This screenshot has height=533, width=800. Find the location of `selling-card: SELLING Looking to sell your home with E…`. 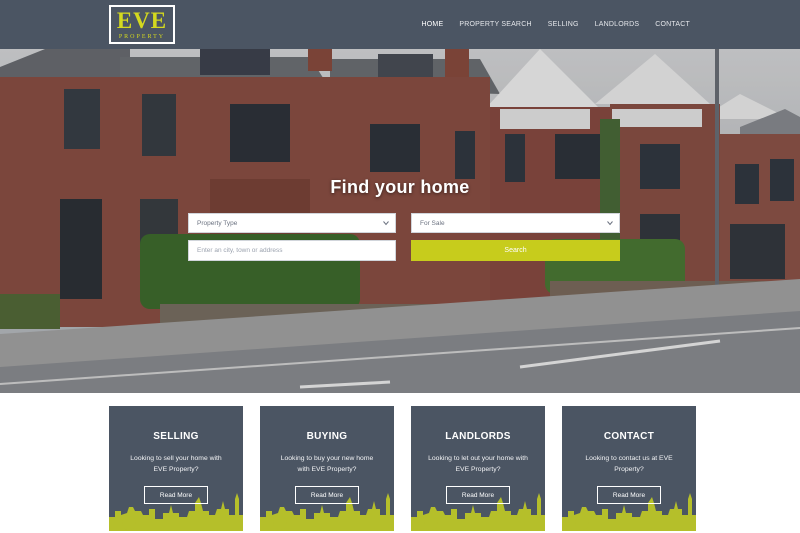

selling-card: SELLING Looking to sell your home with E… is located at coordinates (176, 468).